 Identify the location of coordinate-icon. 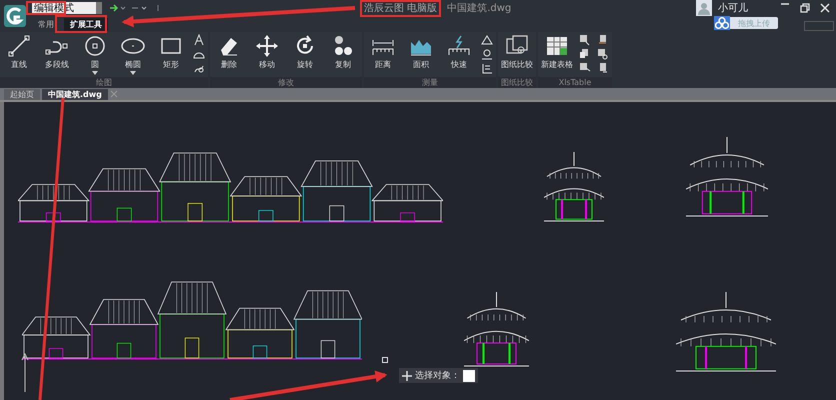
(487, 68).